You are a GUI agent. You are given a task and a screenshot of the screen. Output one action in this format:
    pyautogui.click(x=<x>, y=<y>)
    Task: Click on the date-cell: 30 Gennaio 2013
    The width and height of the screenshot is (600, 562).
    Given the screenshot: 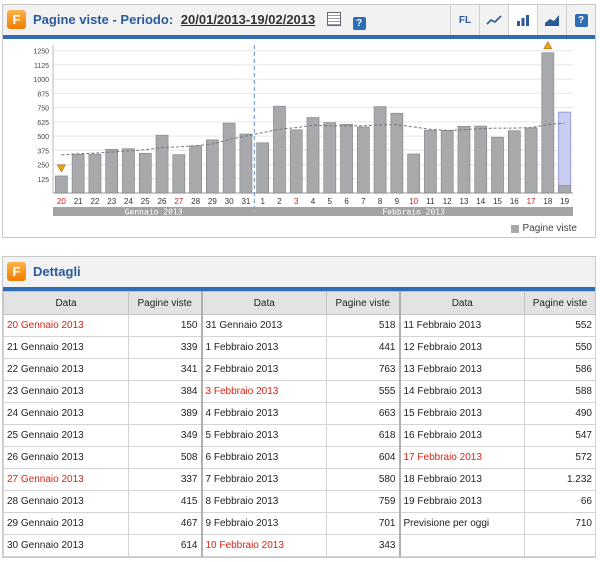 What is the action you would take?
    pyautogui.click(x=66, y=545)
    